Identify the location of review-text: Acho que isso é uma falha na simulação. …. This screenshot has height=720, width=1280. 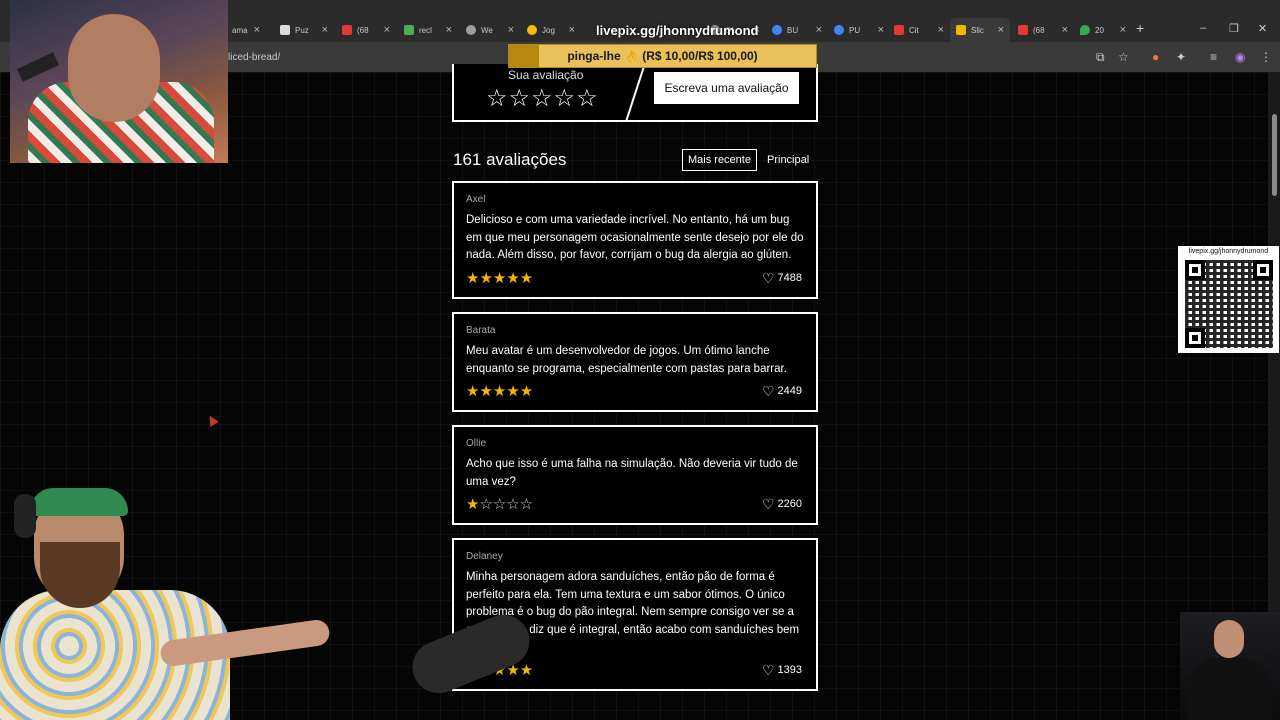
(632, 473).